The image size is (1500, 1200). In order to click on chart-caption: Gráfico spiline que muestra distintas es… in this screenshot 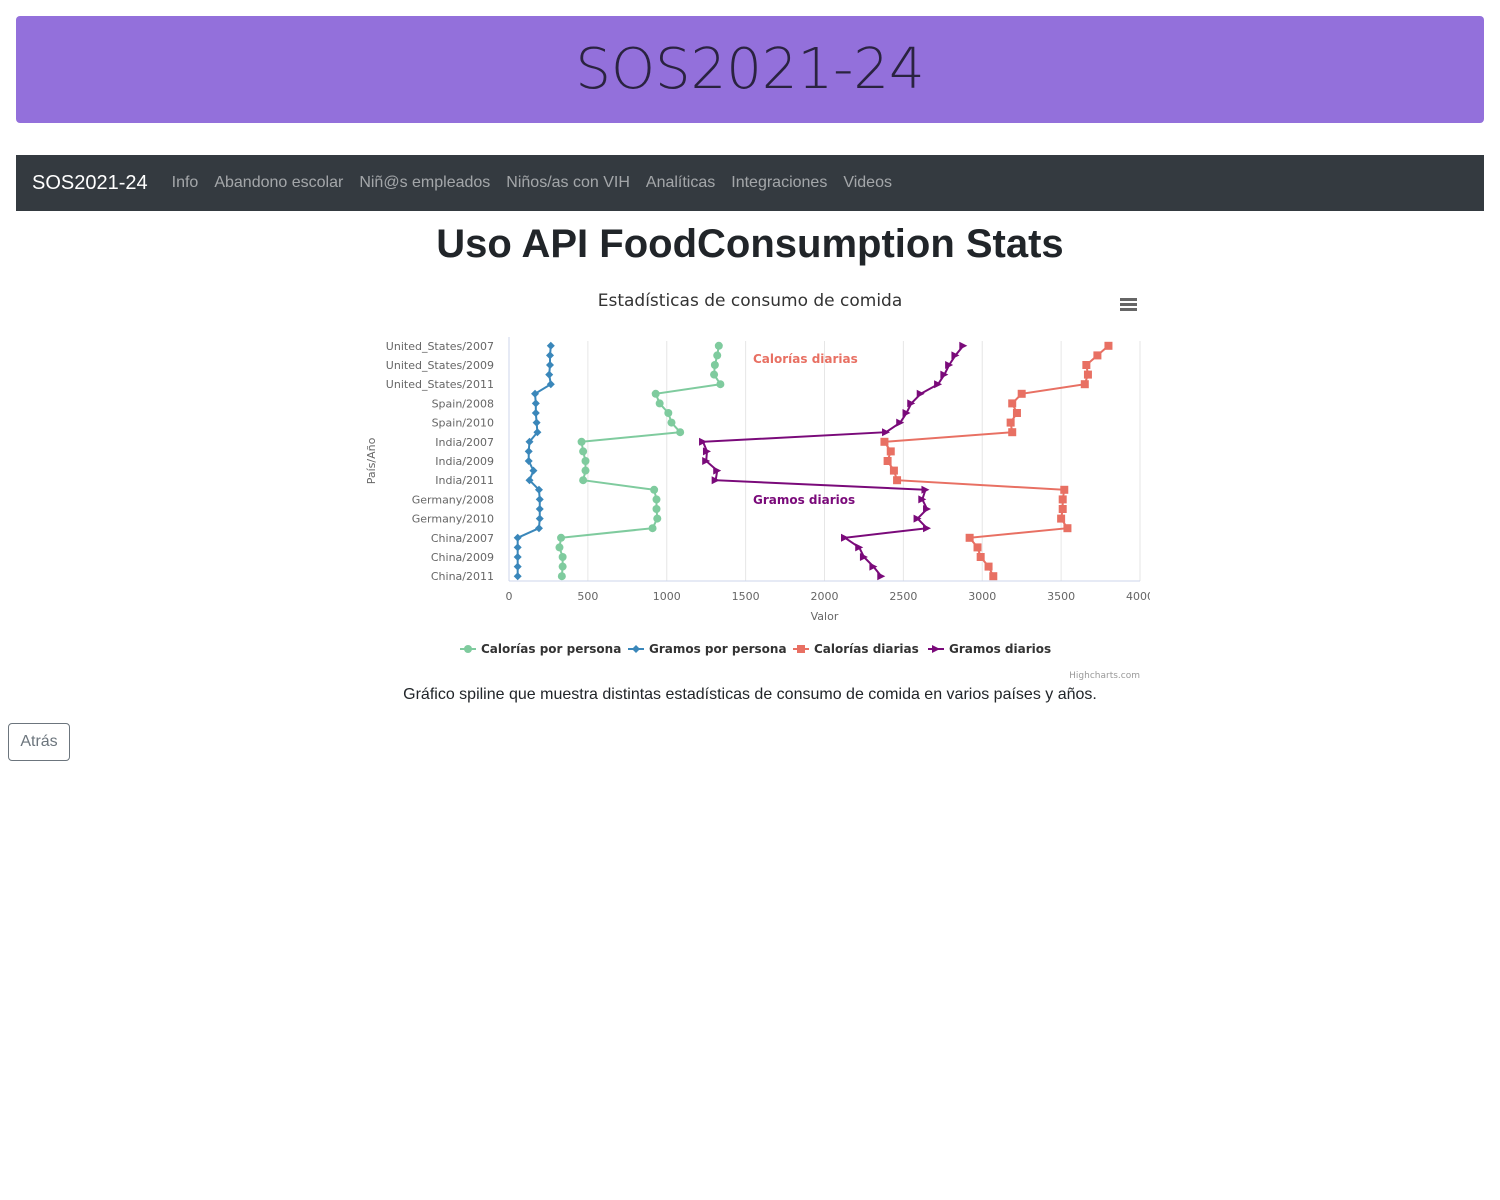, I will do `click(750, 694)`.